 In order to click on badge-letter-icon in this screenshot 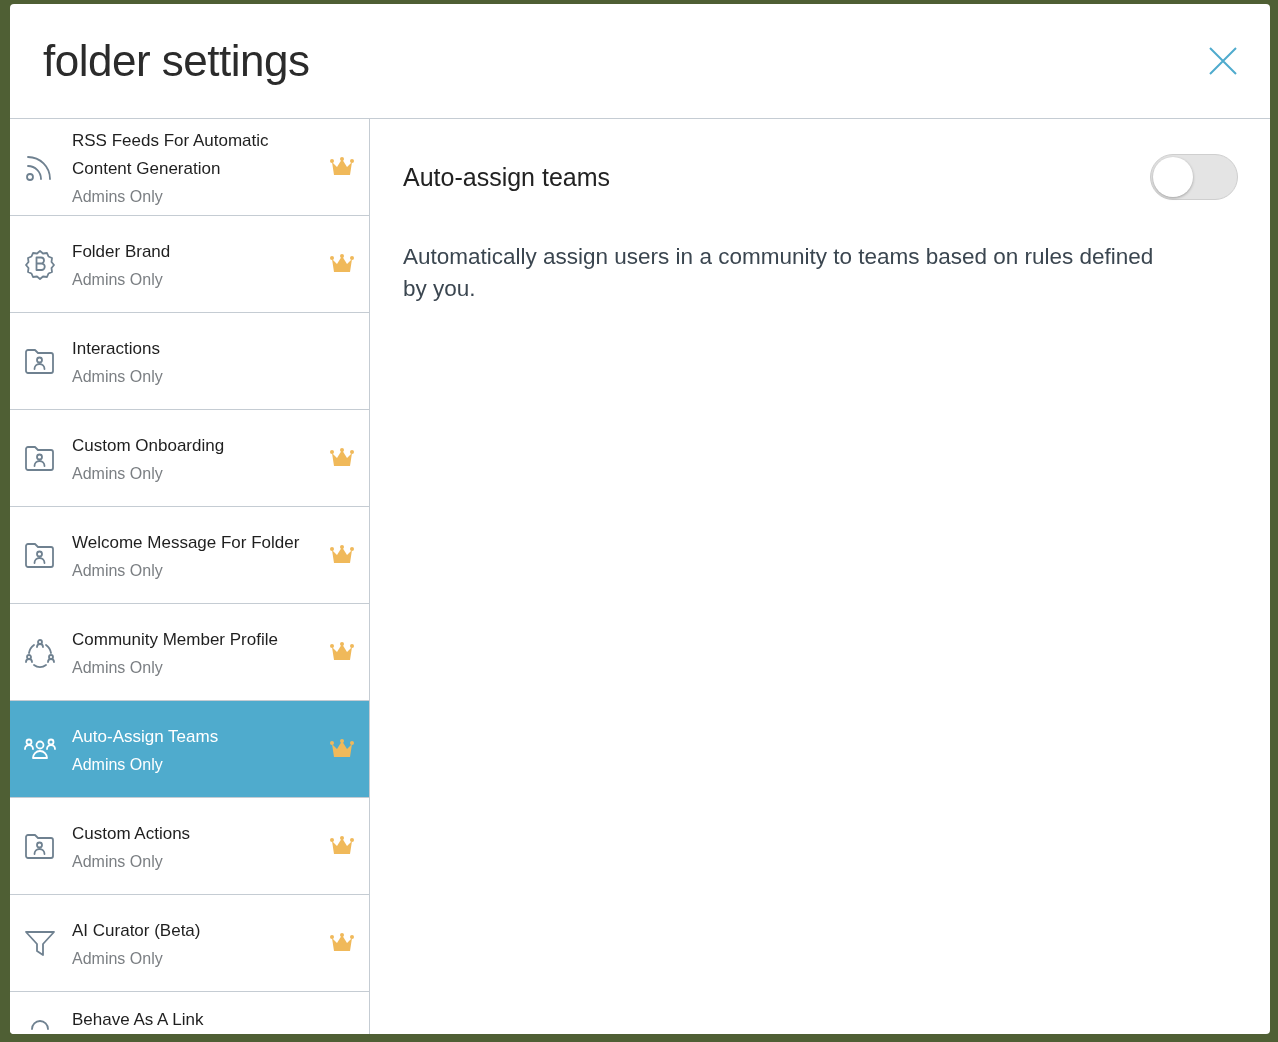, I will do `click(40, 264)`.